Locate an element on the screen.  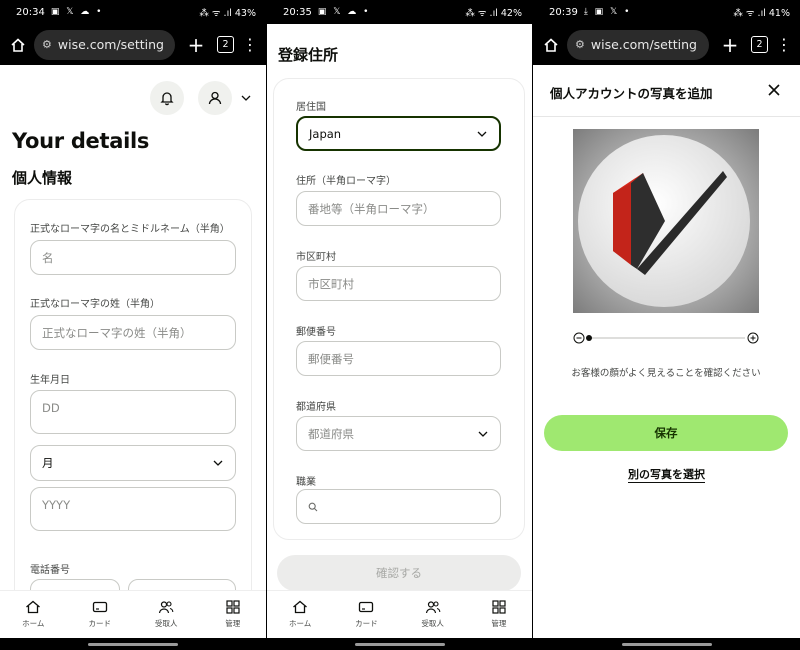
year-input: YYYY is located at coordinates (133, 509).